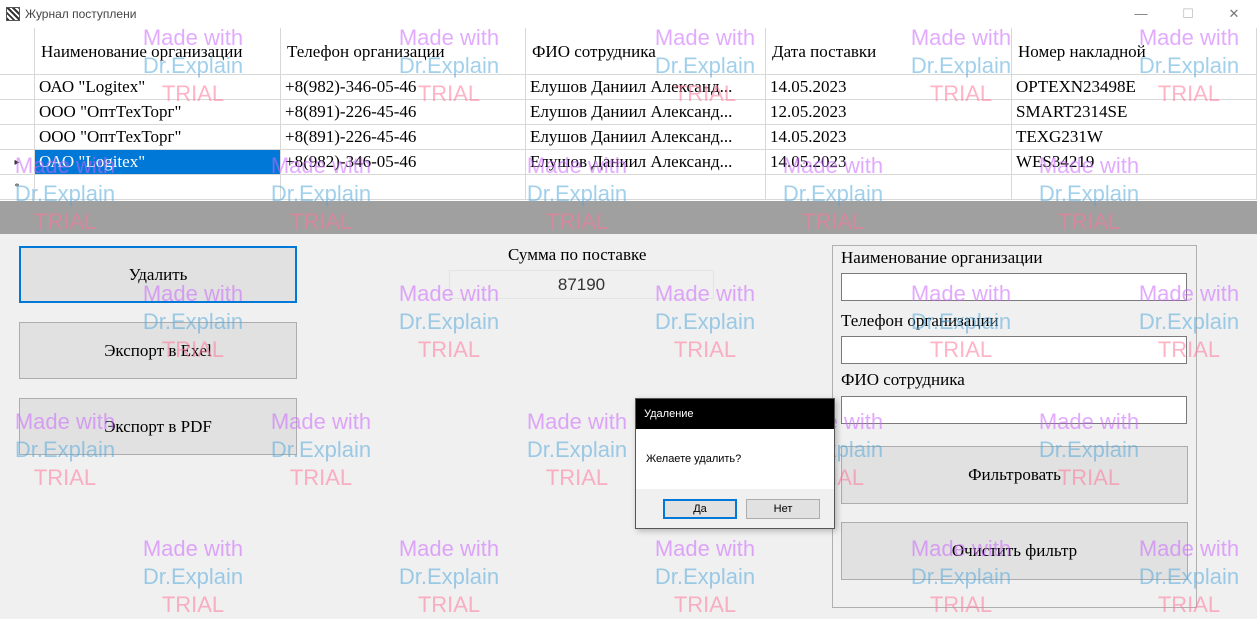  I want to click on filter-button: Фильтровать, so click(1014, 475).